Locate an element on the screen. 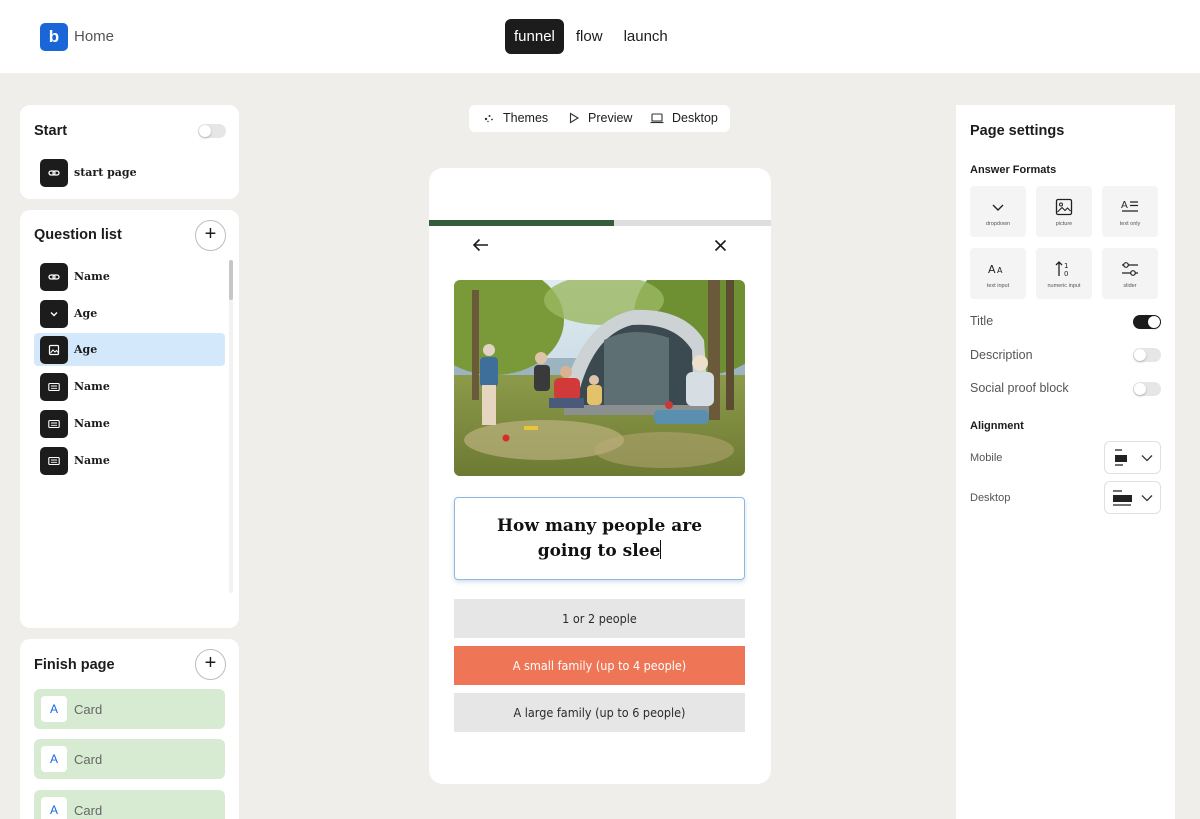  progress-fill is located at coordinates (521, 223).